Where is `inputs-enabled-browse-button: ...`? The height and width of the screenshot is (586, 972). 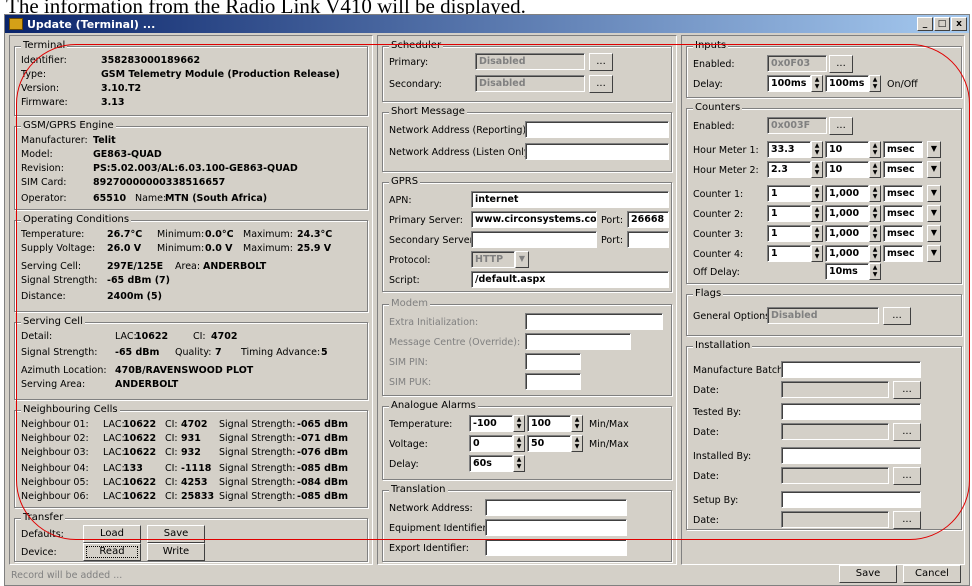
inputs-enabled-browse-button: ... is located at coordinates (841, 64).